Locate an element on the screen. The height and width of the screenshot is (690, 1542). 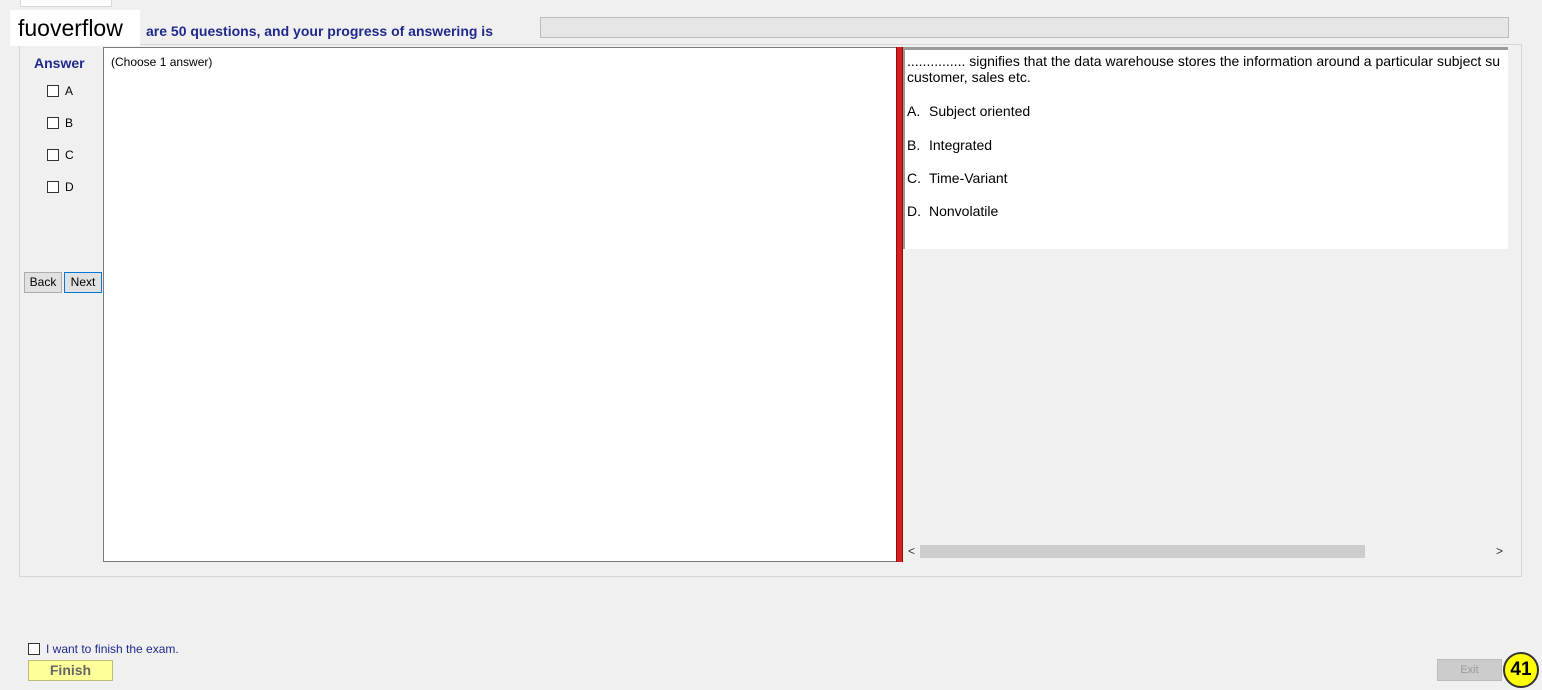
answer-option-label: C is located at coordinates (69, 154).